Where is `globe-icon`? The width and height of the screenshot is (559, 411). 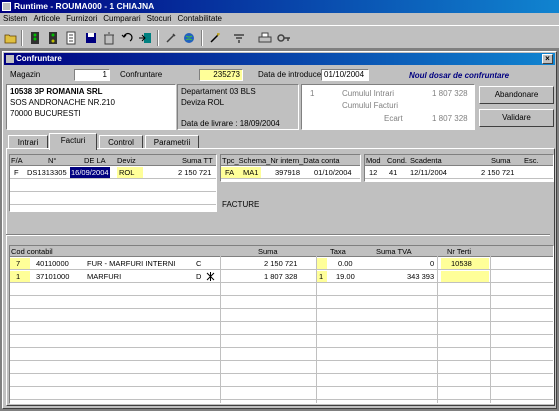
globe-icon is located at coordinates (189, 38).